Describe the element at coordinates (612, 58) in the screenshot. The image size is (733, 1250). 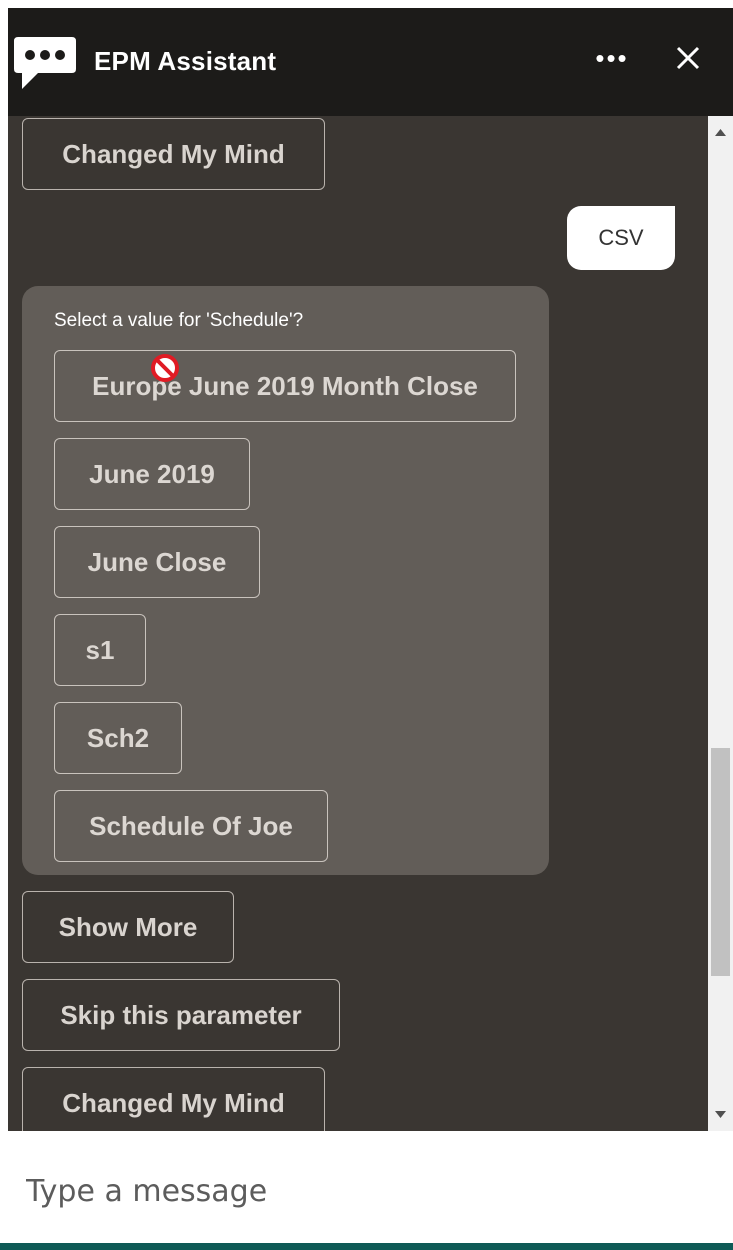
I see `more-icon: •••` at that location.